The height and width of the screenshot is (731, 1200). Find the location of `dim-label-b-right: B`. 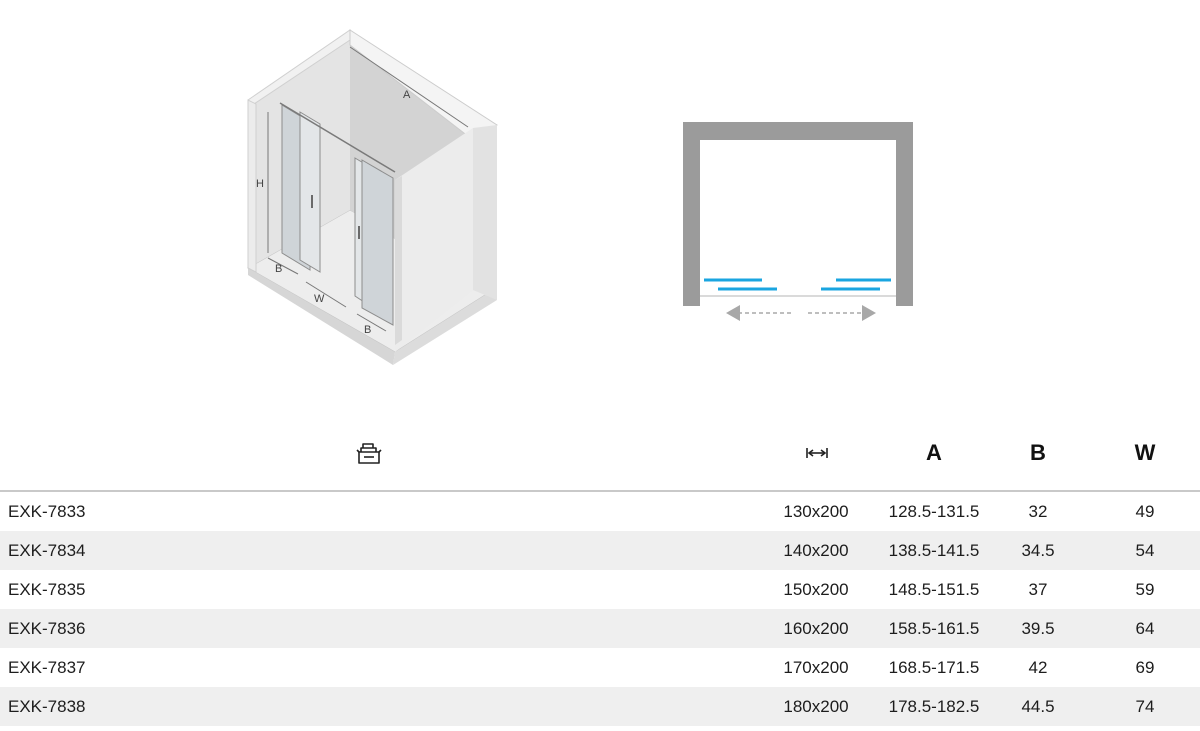

dim-label-b-right: B is located at coordinates (367, 330).